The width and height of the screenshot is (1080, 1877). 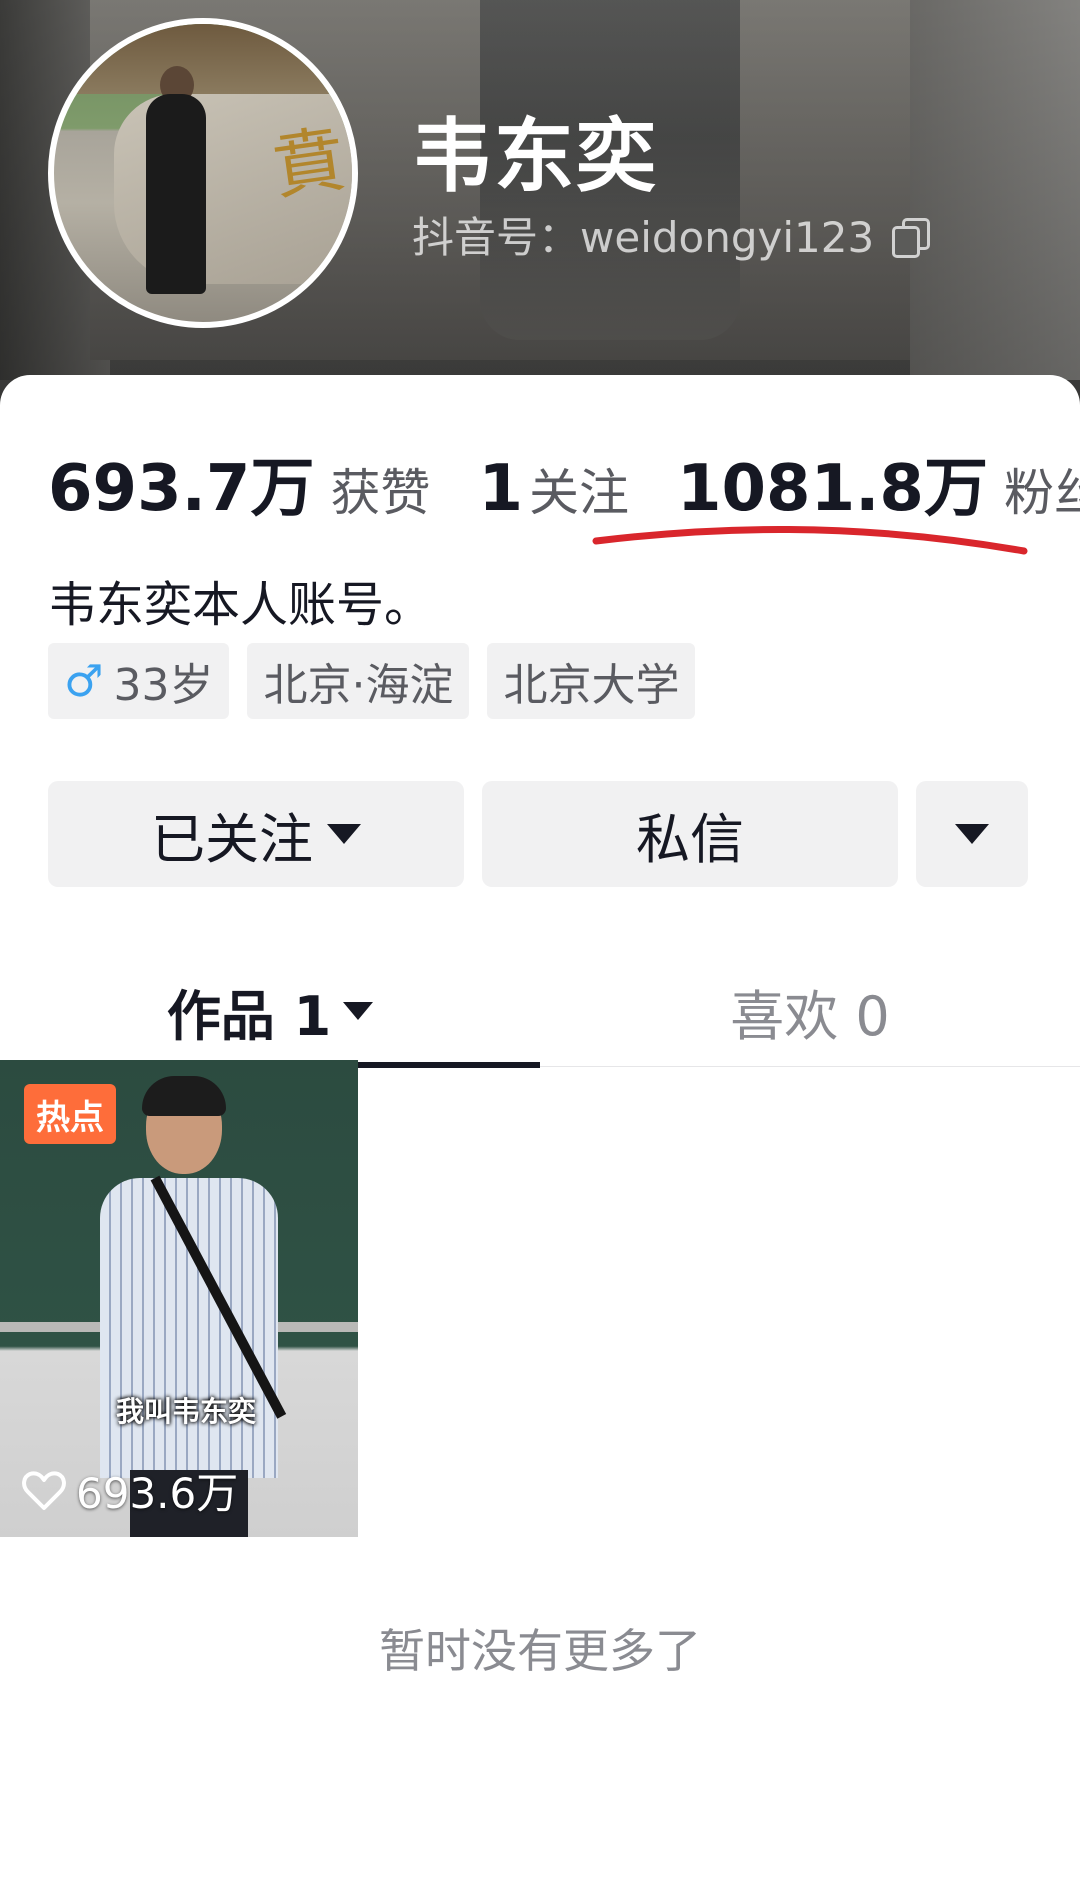 What do you see at coordinates (810, 1016) in the screenshot?
I see `tab-likes-label: 喜欢 0` at bounding box center [810, 1016].